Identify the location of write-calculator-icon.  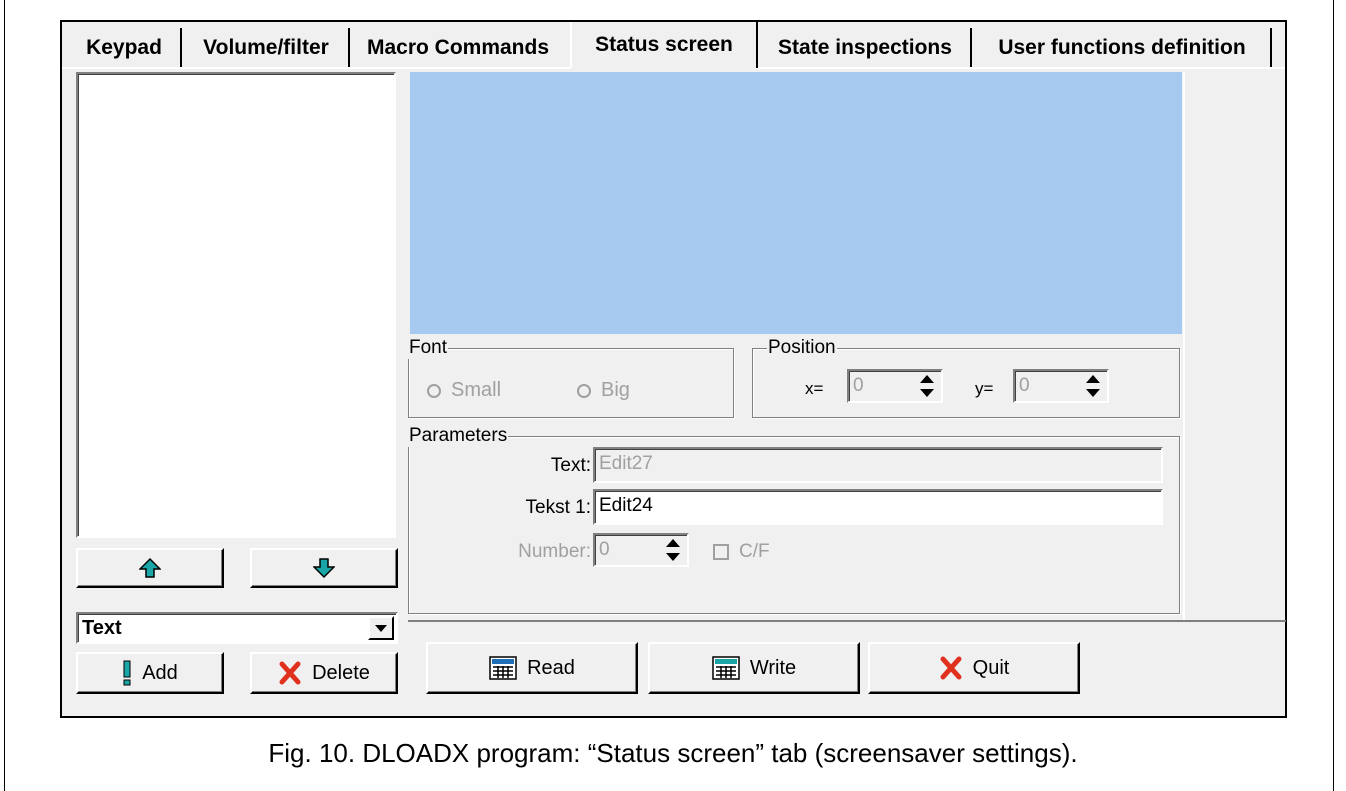
(726, 668).